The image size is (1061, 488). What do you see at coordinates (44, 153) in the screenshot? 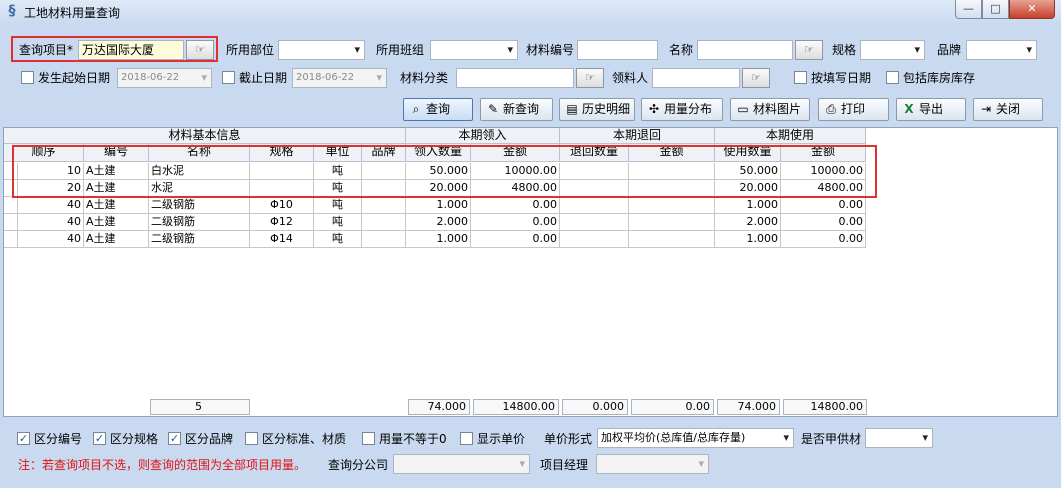
I see `column-header: 顺序` at bounding box center [44, 153].